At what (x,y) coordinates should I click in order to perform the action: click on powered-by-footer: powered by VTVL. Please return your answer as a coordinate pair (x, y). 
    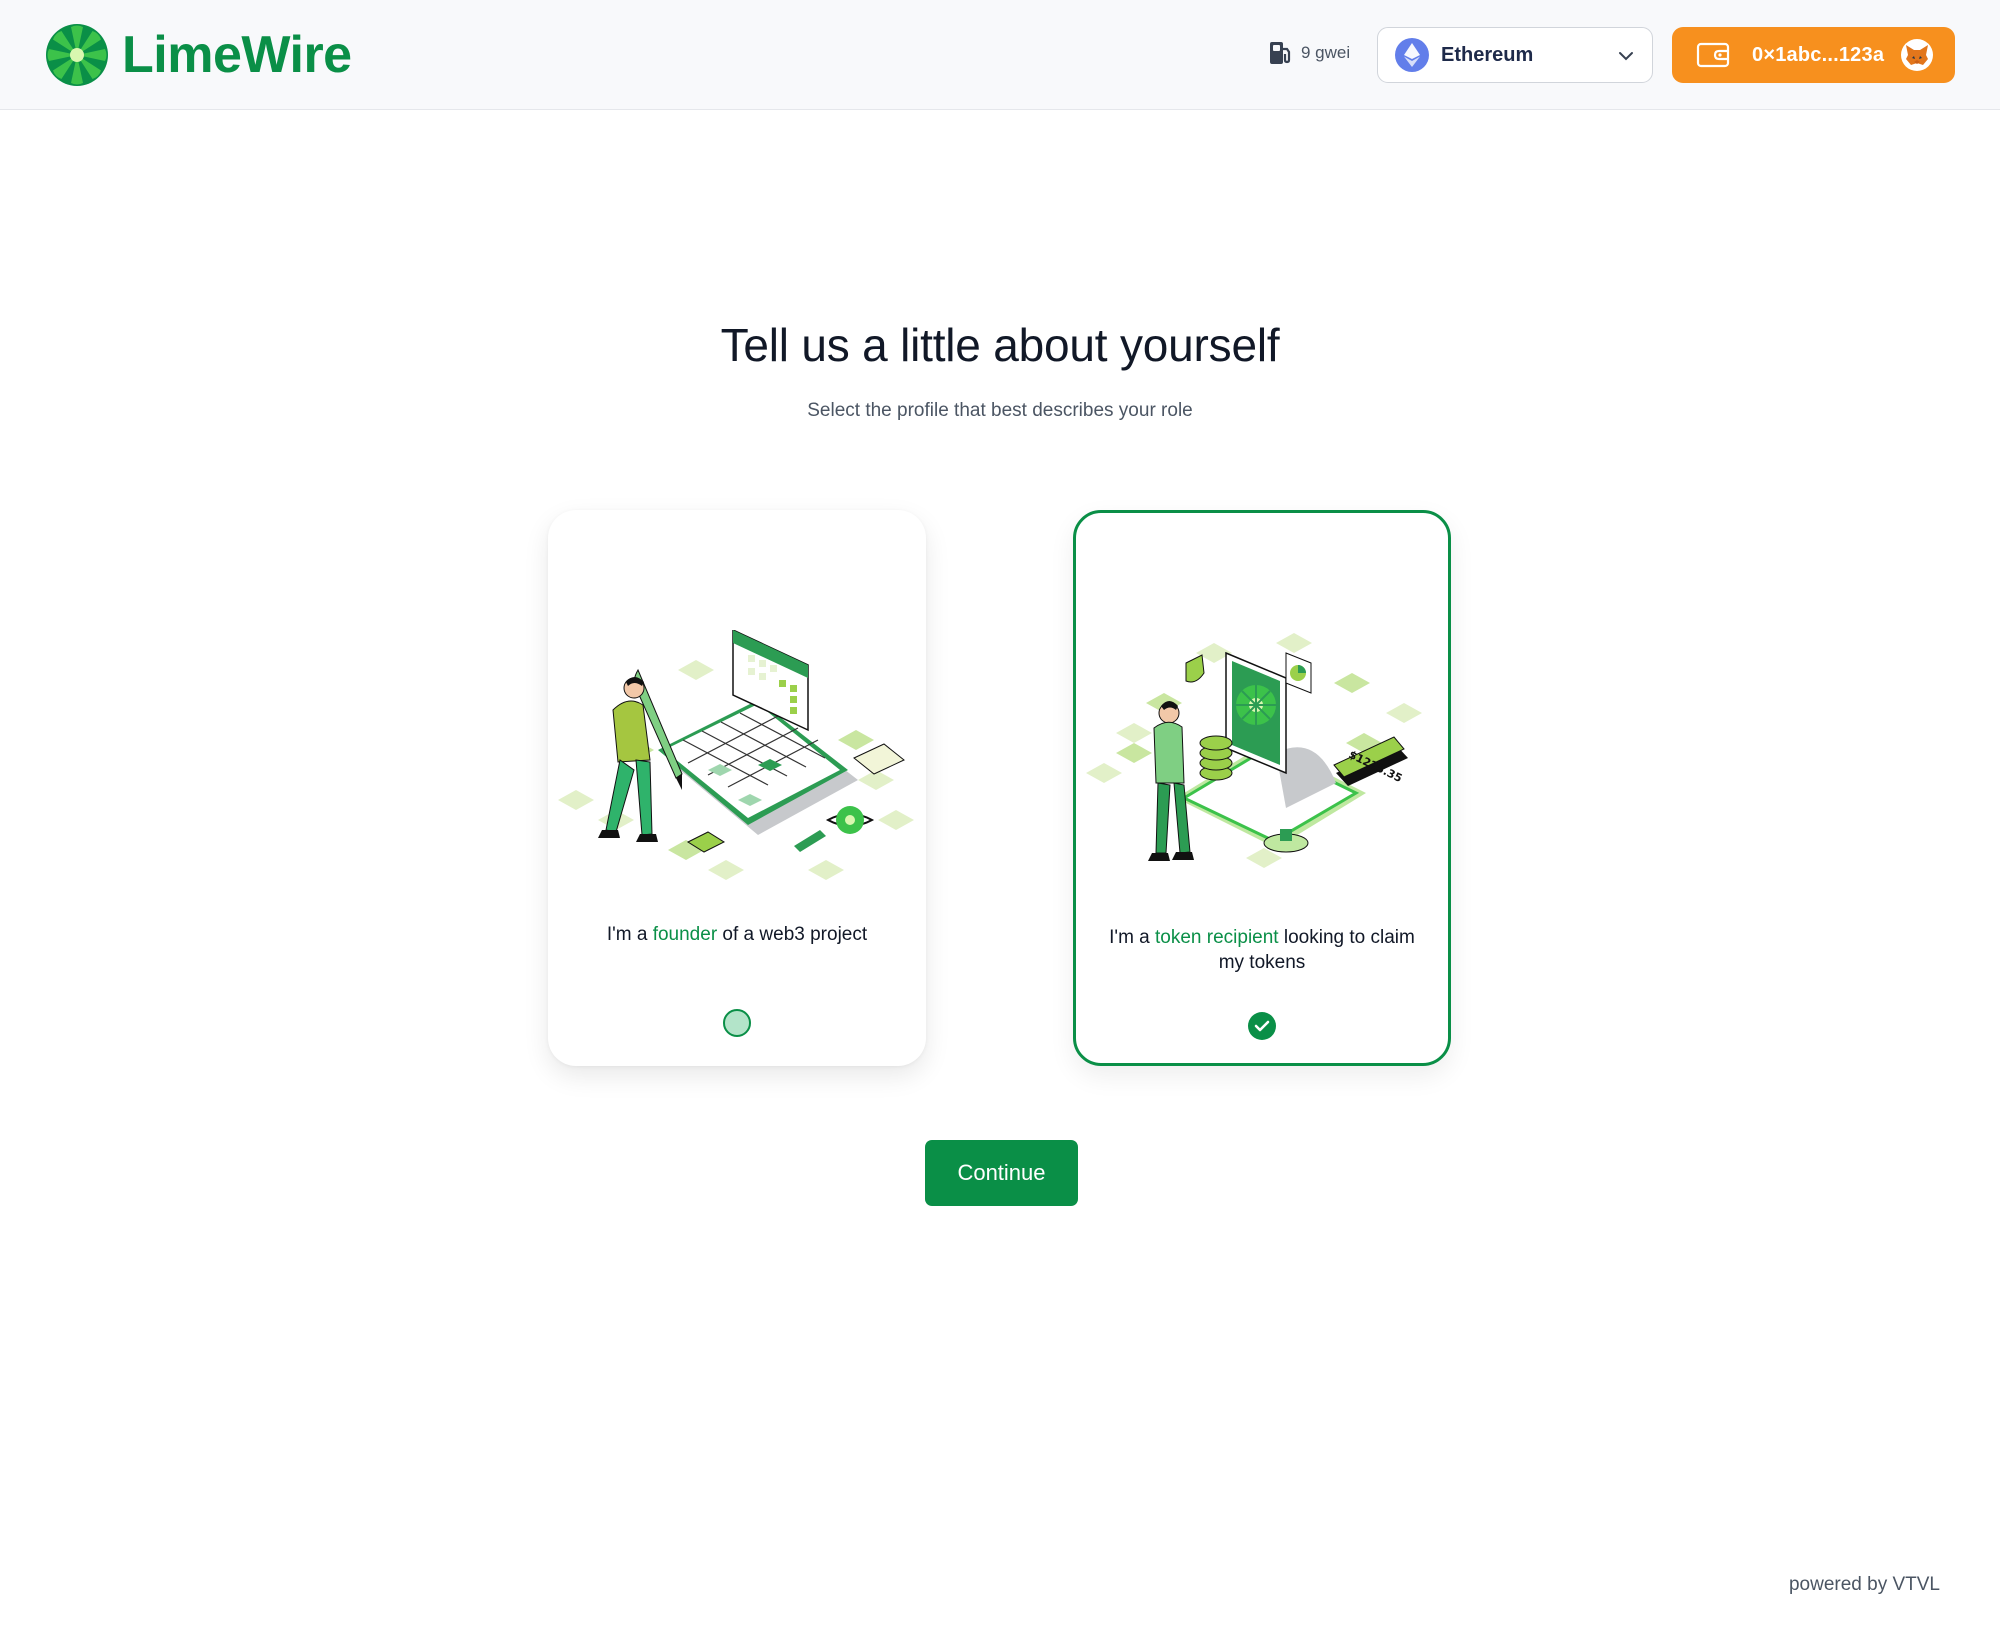
    Looking at the image, I should click on (1864, 1585).